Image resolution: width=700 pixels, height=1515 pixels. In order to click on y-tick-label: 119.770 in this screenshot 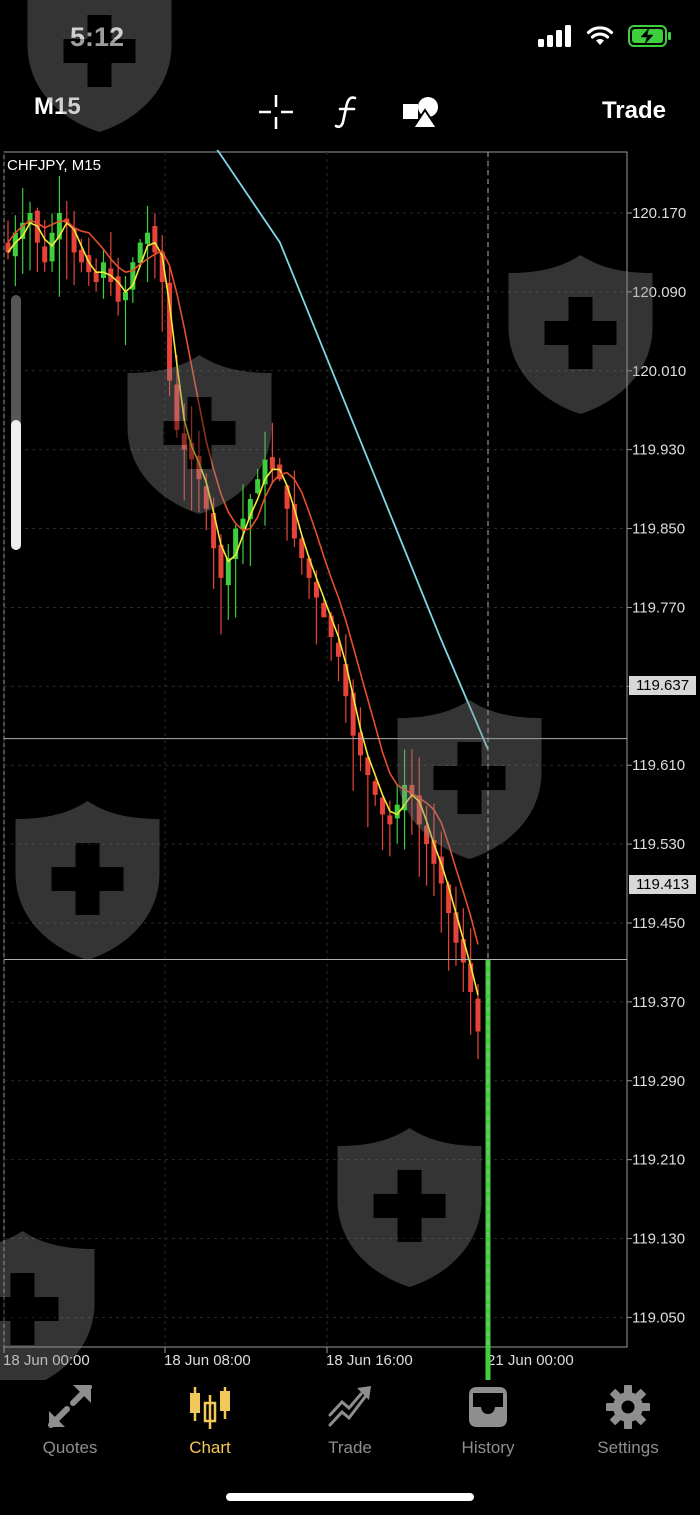, I will do `click(658, 607)`.